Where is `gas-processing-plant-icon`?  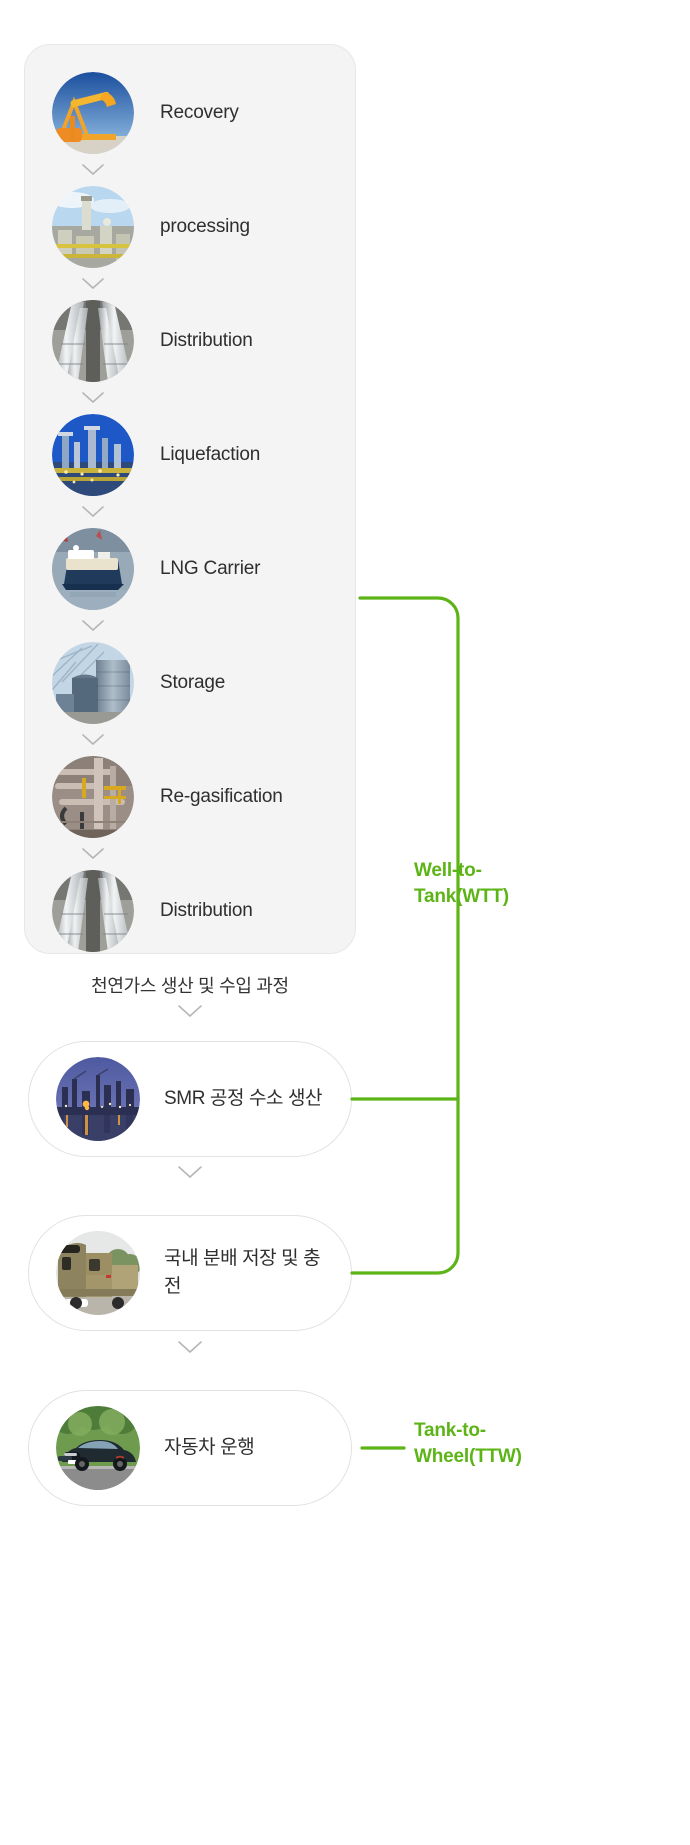
gas-processing-plant-icon is located at coordinates (93, 227).